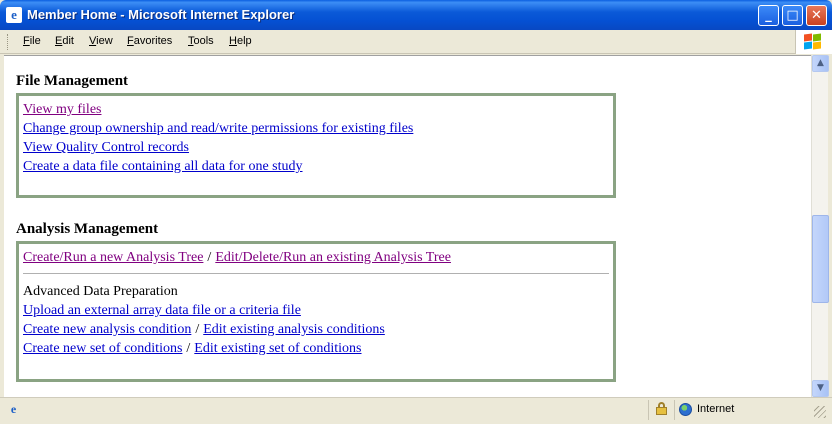 The width and height of the screenshot is (832, 424). Describe the element at coordinates (277, 348) in the screenshot. I see `edit-condition-set-link: Edit existing set of conditions` at that location.